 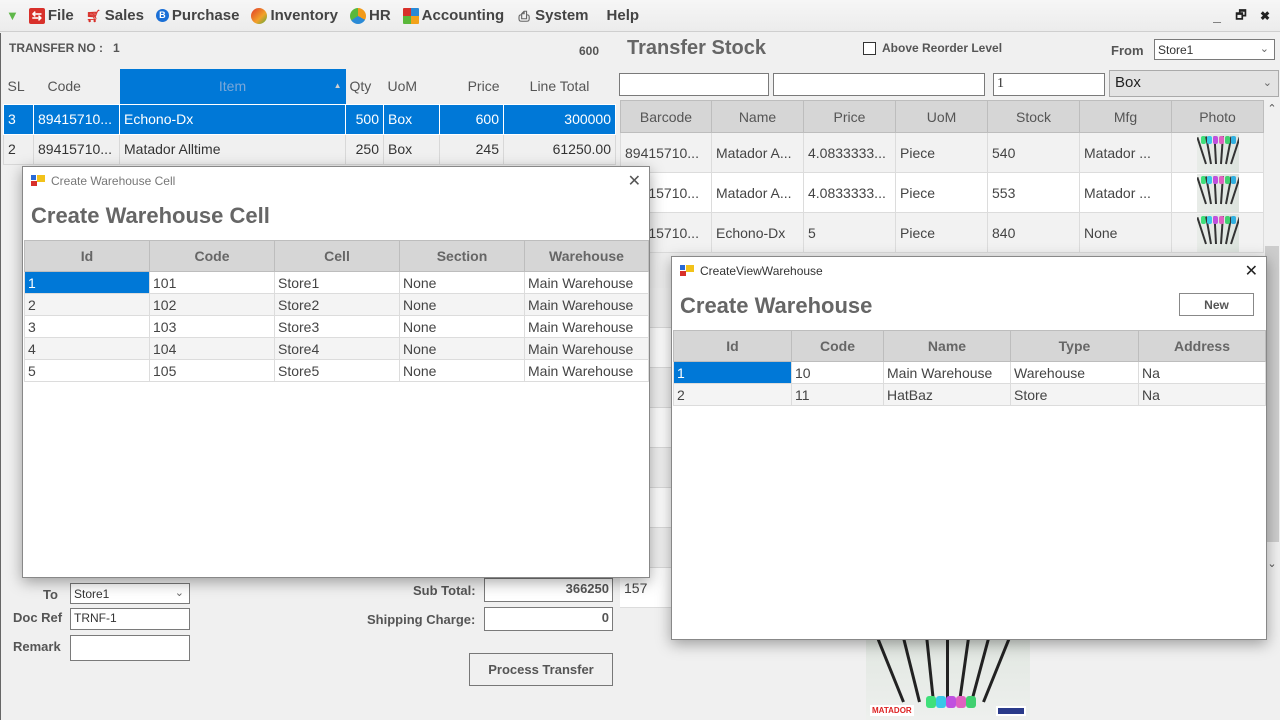 What do you see at coordinates (1272, 394) in the screenshot?
I see `scroll-thumb` at bounding box center [1272, 394].